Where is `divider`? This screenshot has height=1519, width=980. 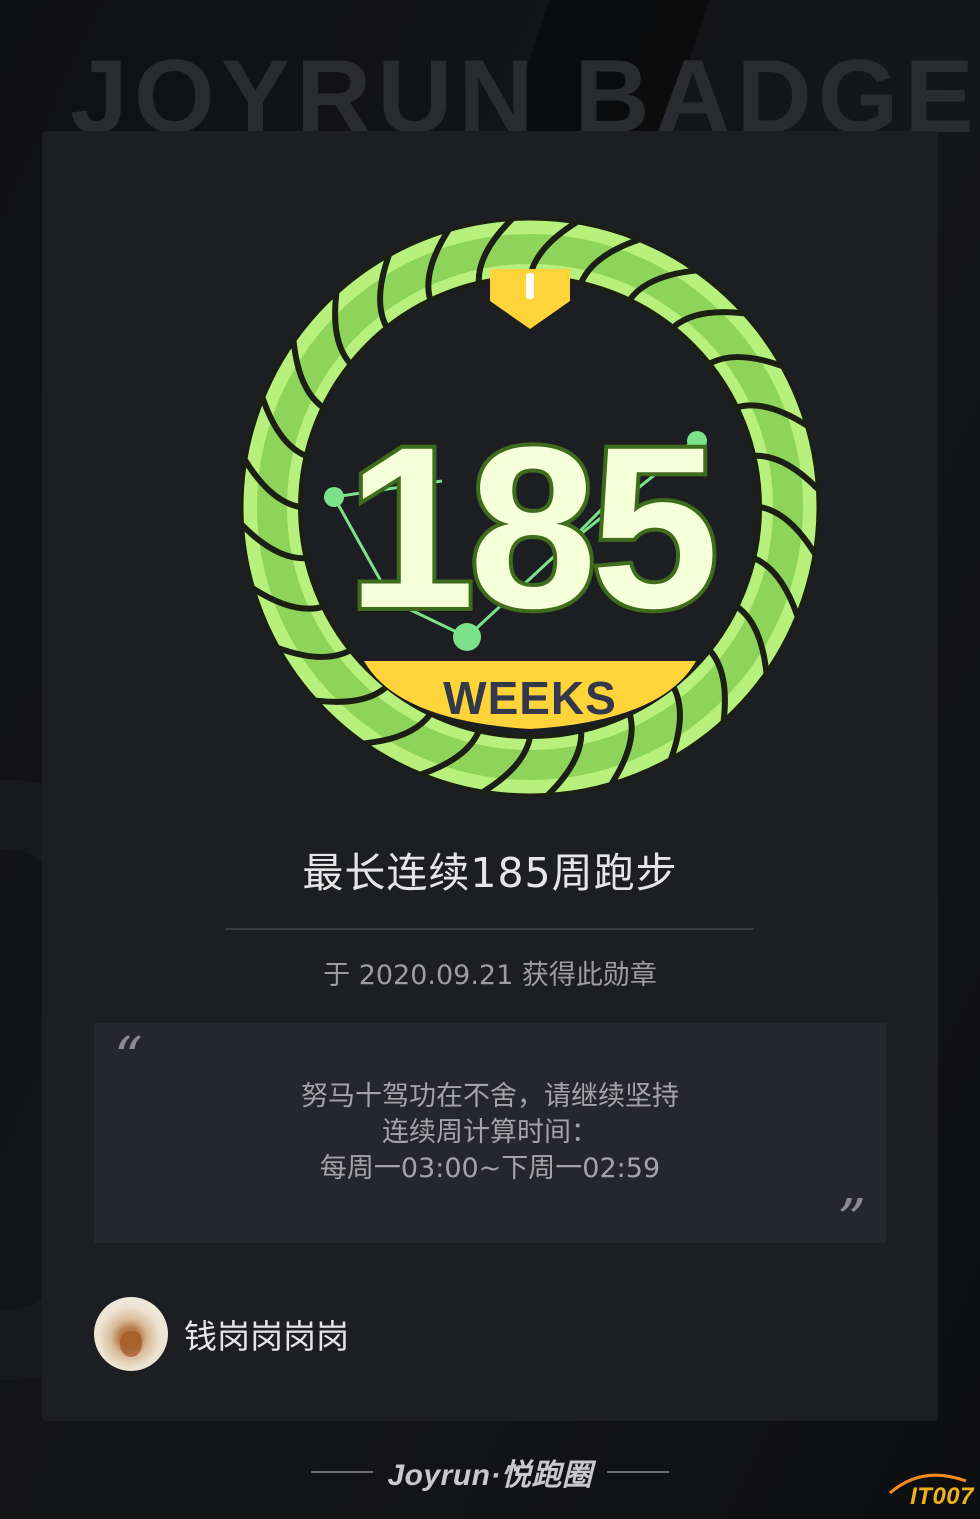
divider is located at coordinates (490, 929).